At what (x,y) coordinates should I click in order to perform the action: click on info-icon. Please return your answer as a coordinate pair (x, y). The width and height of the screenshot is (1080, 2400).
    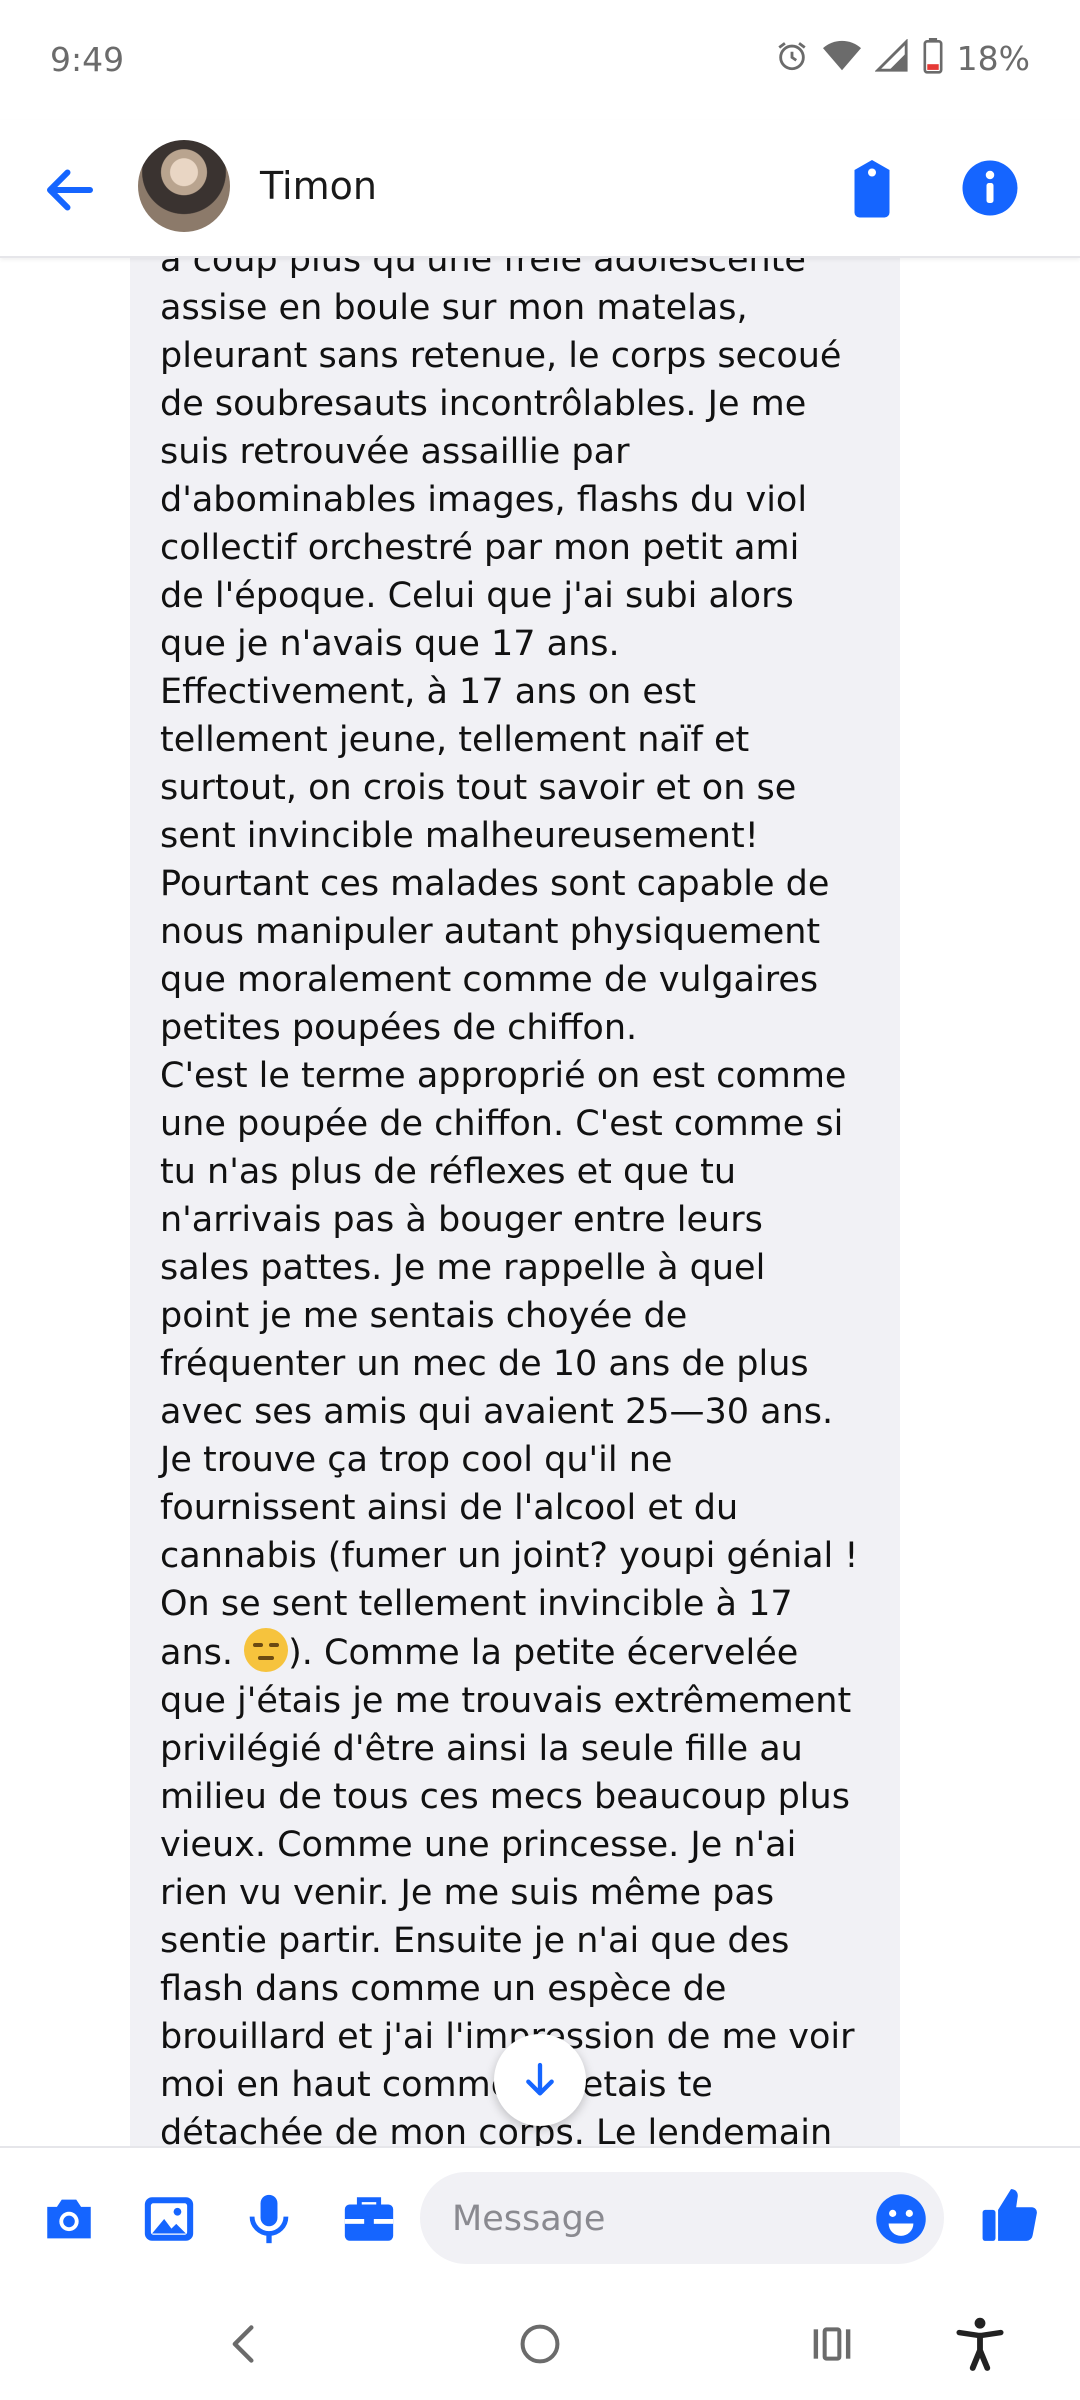
    Looking at the image, I should click on (990, 188).